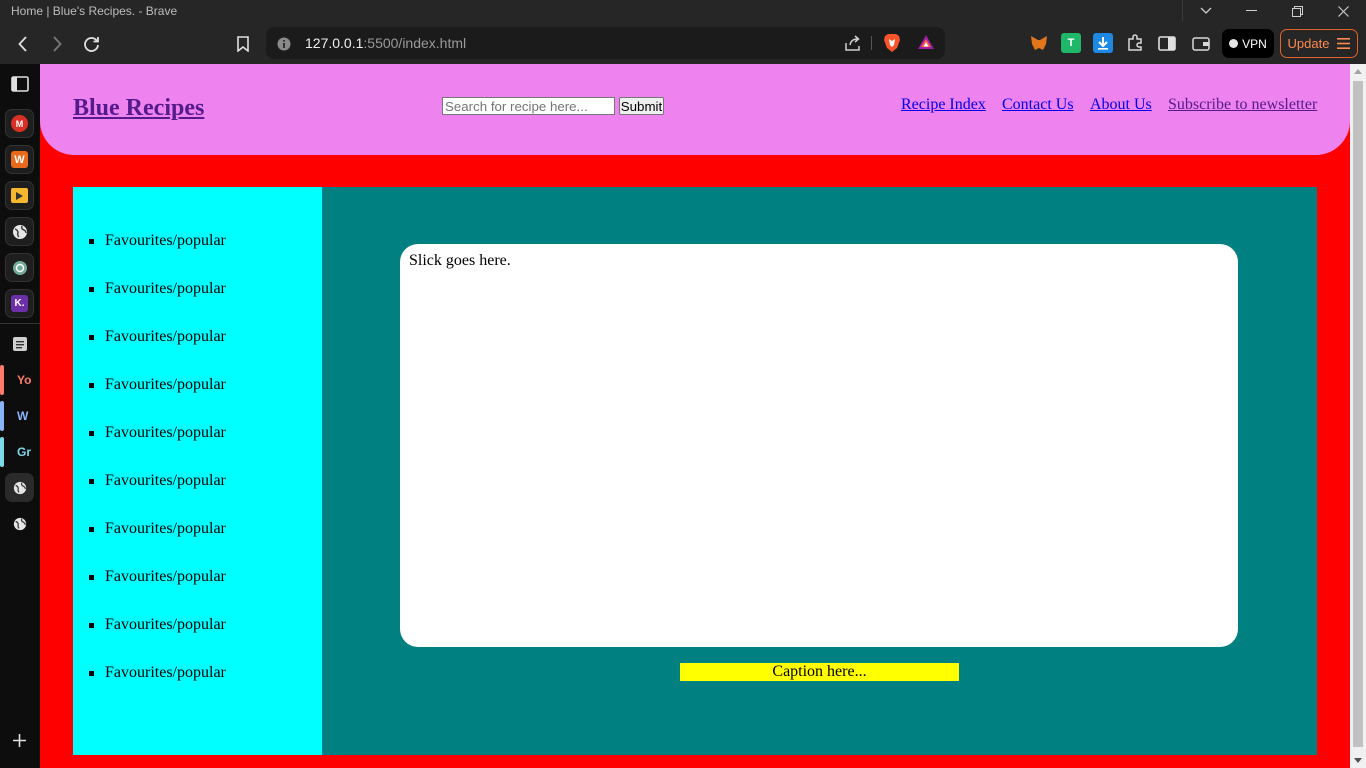  I want to click on vpn-button: VPN, so click(1248, 43).